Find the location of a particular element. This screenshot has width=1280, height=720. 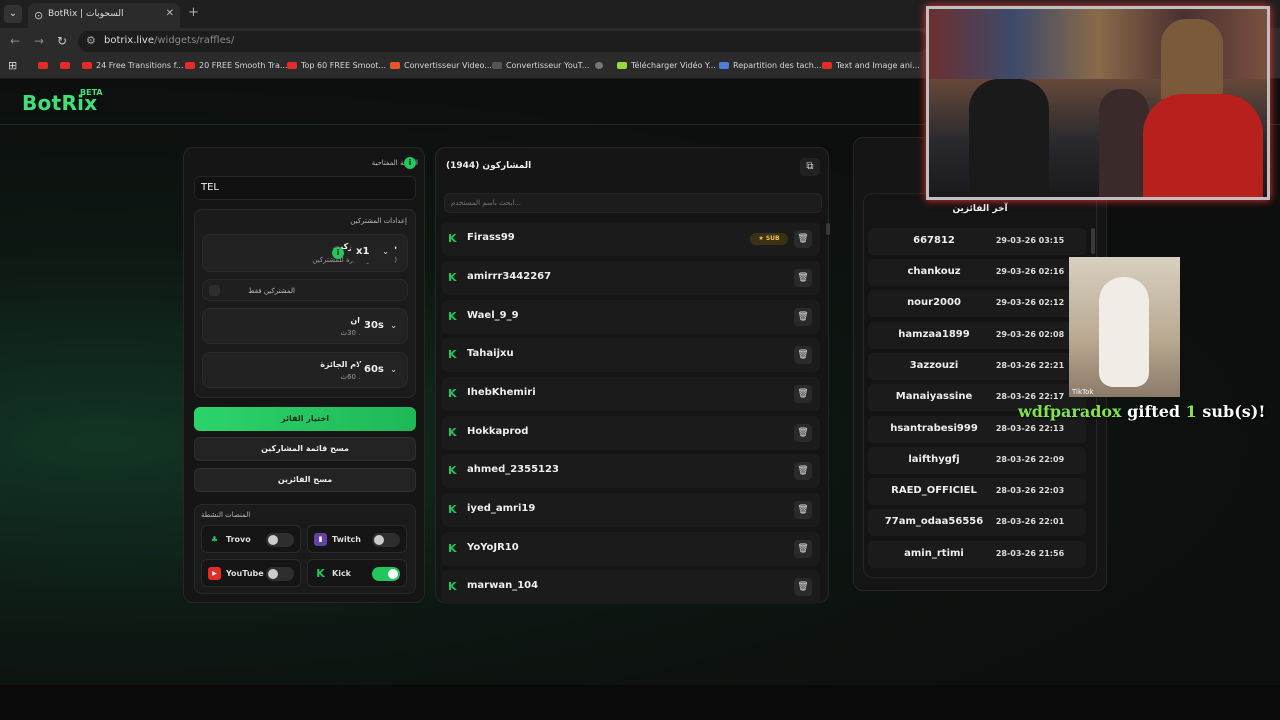

browser-tab: ⊙ BotRix | السحوبات ✕ is located at coordinates (104, 15).